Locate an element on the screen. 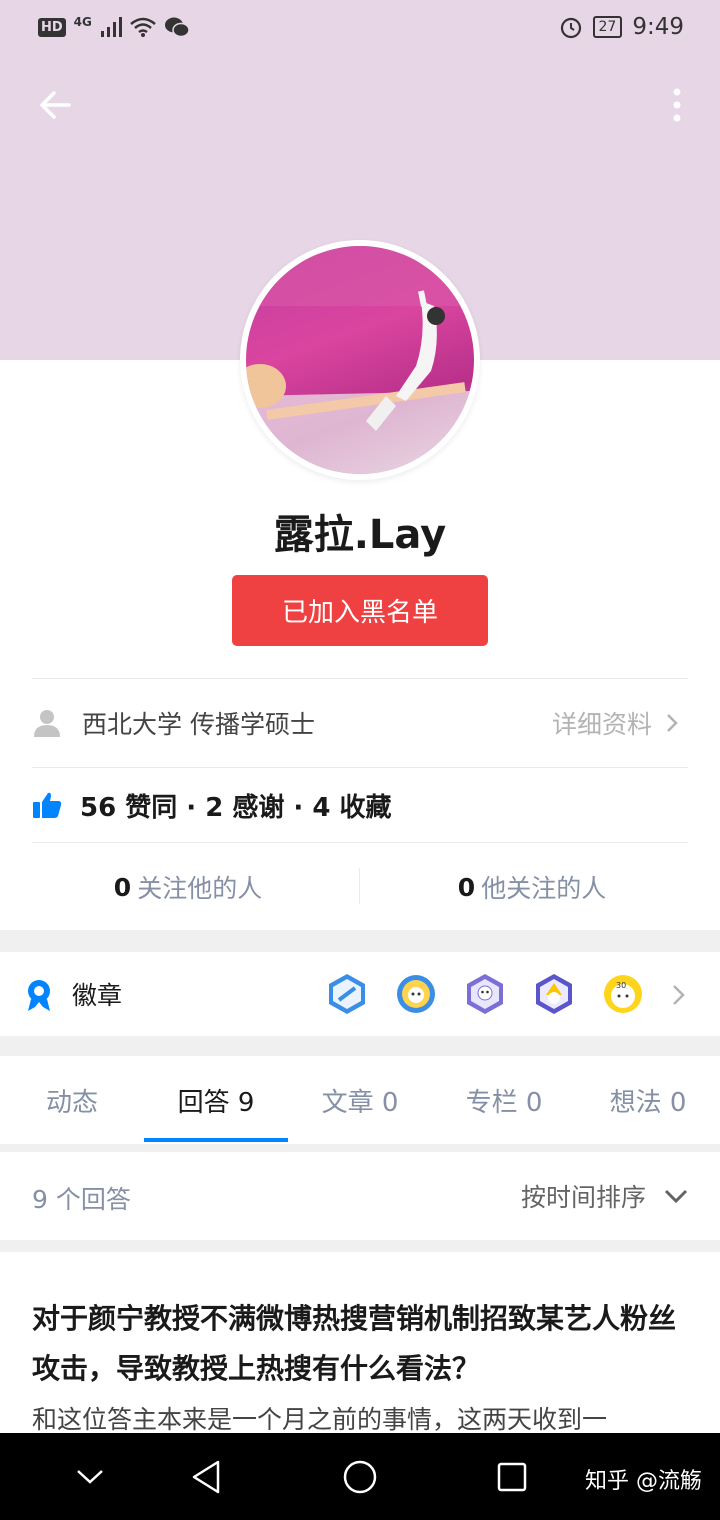 Image resolution: width=720 pixels, height=1520 pixels. clock: 9:49 is located at coordinates (658, 27).